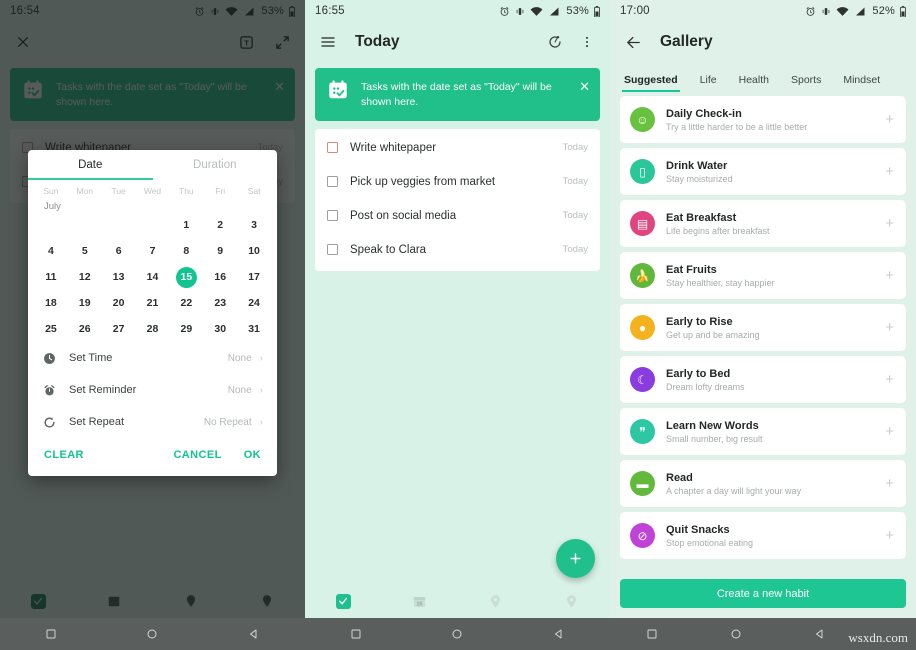 This screenshot has width=916, height=650. What do you see at coordinates (861, 83) in the screenshot?
I see `tab-mindset: Mindset` at bounding box center [861, 83].